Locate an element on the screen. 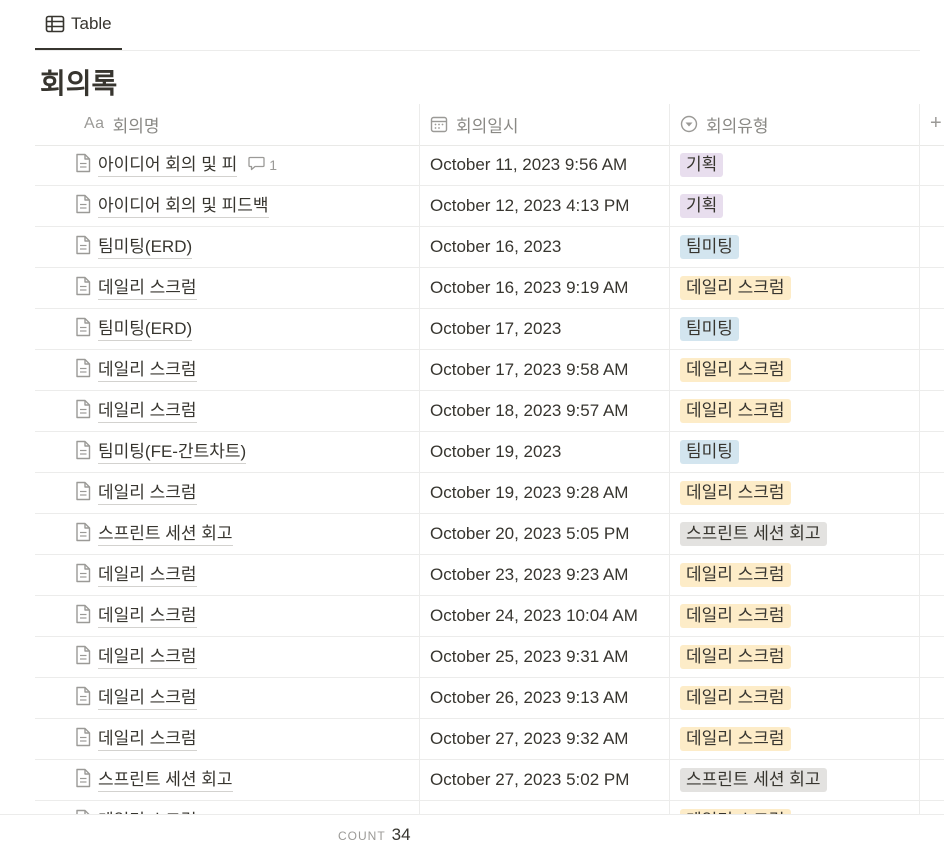 This screenshot has width=944, height=855. table-row: 데일리 스크럼 October 23, 2023 9:23 AM 데일리 스크럼 is located at coordinates (489, 575).